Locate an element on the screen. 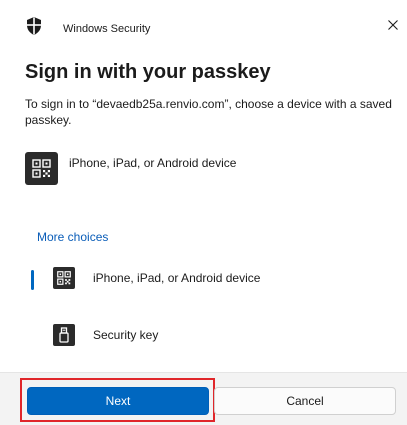 This screenshot has width=407, height=425. option-label: iPhone, iPad, or Android device is located at coordinates (177, 278).